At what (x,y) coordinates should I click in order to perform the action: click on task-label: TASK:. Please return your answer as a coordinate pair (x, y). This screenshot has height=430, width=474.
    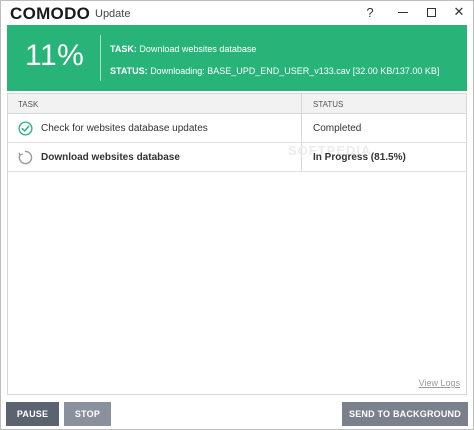
    Looking at the image, I should click on (123, 49).